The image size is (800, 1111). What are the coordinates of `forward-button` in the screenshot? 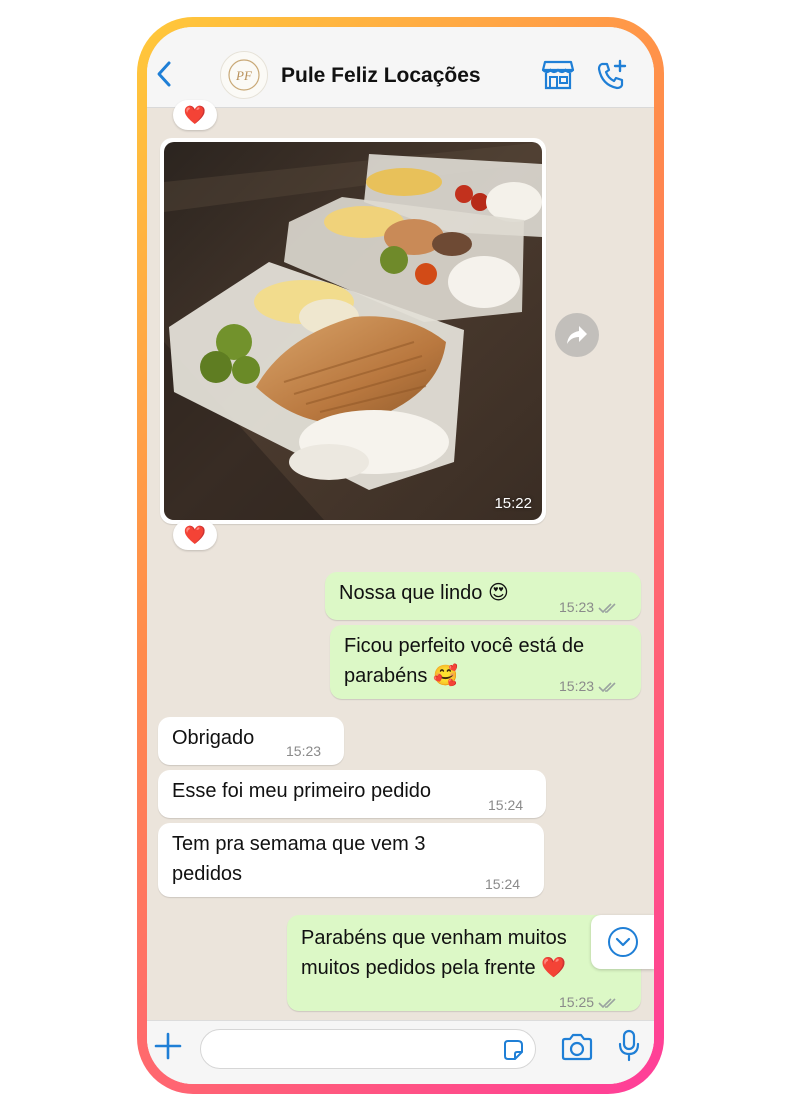 It's located at (577, 335).